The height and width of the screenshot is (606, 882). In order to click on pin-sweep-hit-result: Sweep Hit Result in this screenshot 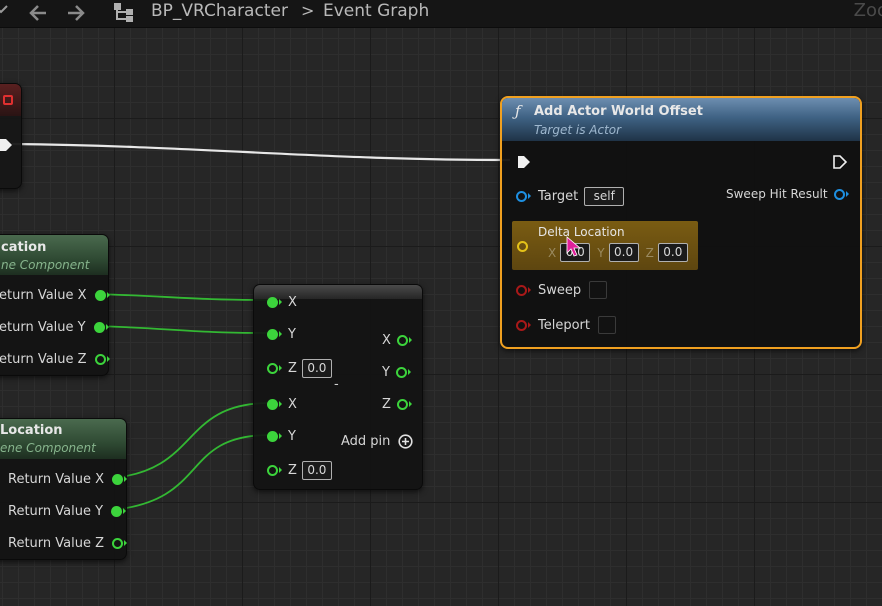, I will do `click(787, 194)`.